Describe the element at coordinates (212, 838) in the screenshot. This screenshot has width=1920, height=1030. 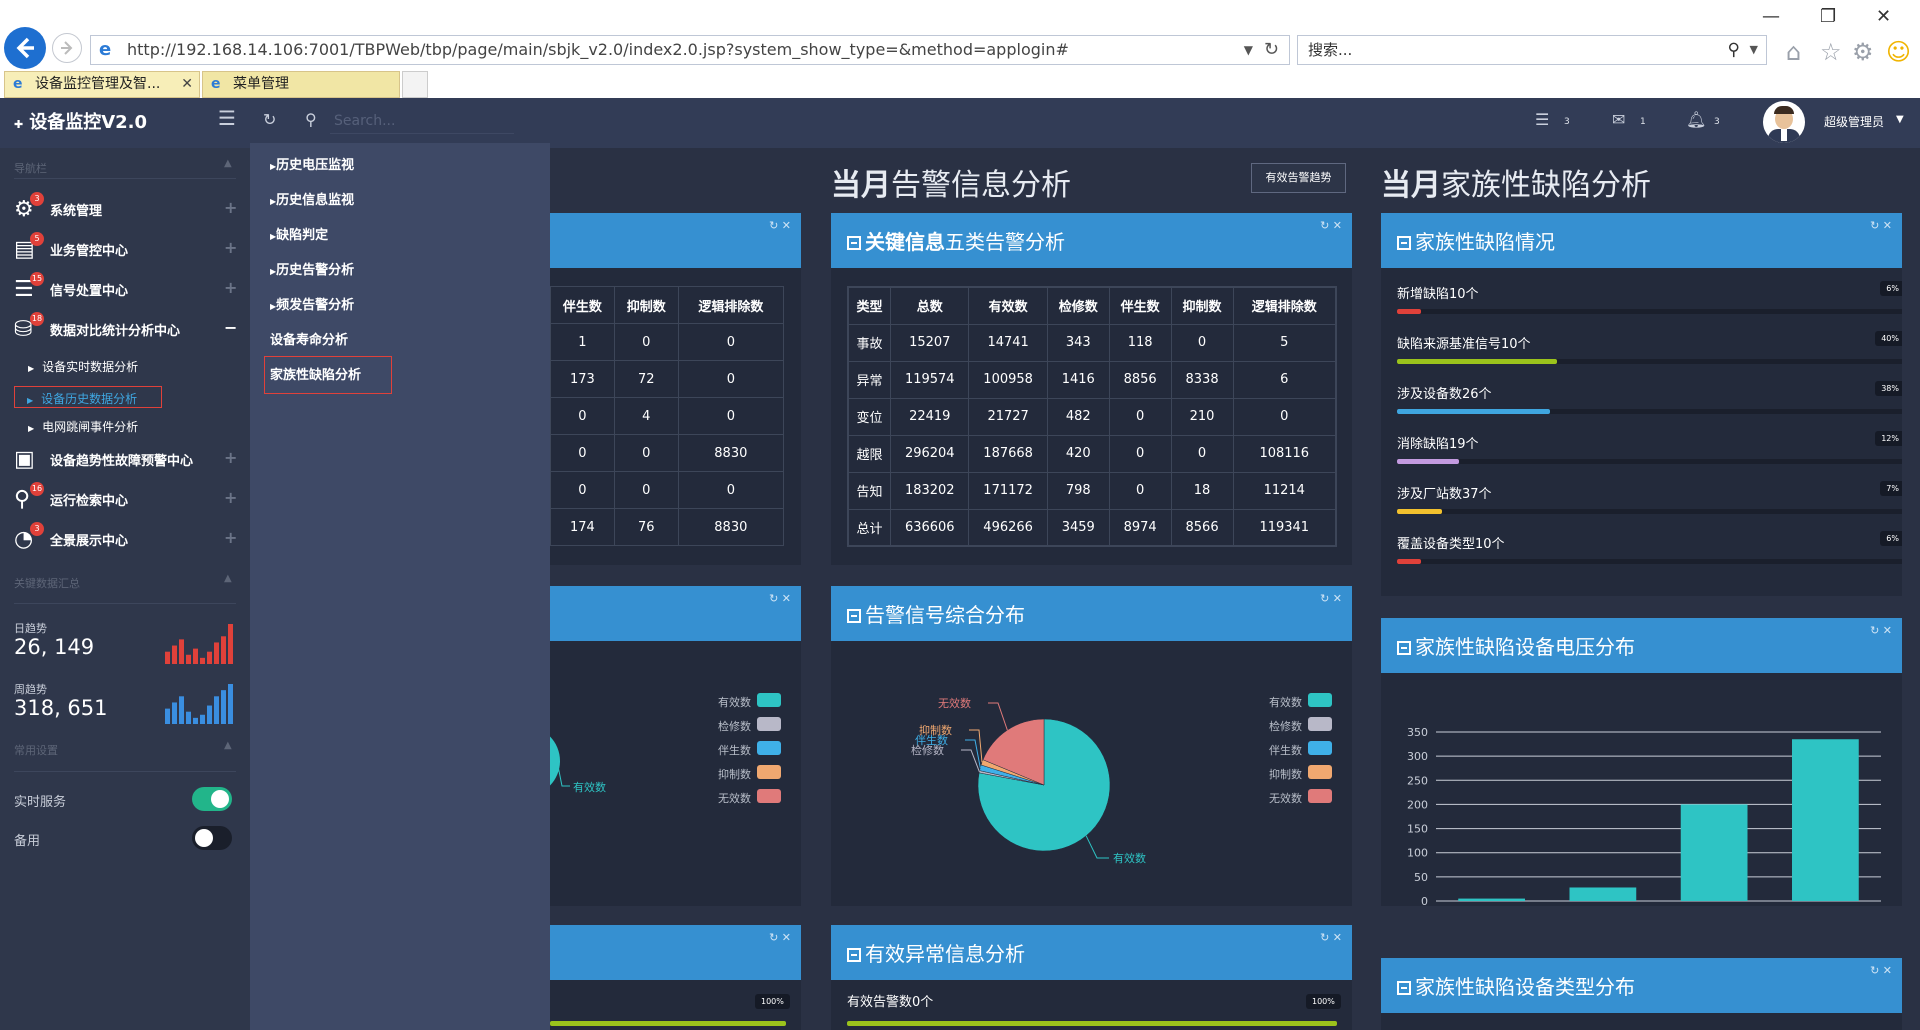
I see `backup-toggle` at that location.